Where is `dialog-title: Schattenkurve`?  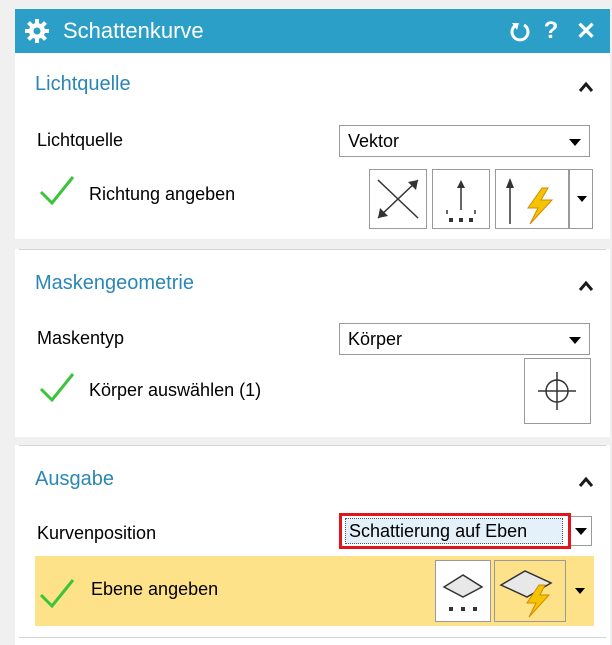
dialog-title: Schattenkurve is located at coordinates (133, 30).